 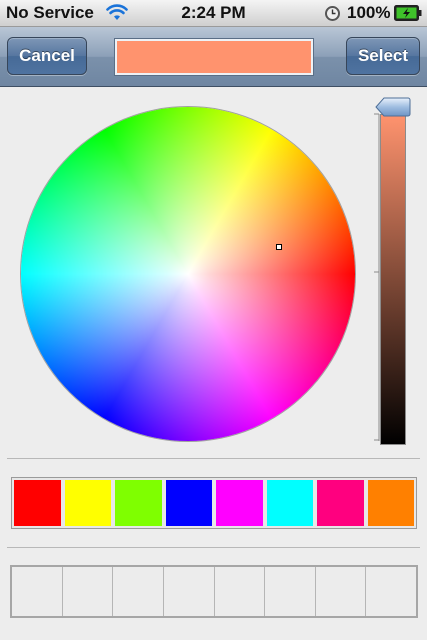 I want to click on selected-color-preview, so click(x=214, y=57).